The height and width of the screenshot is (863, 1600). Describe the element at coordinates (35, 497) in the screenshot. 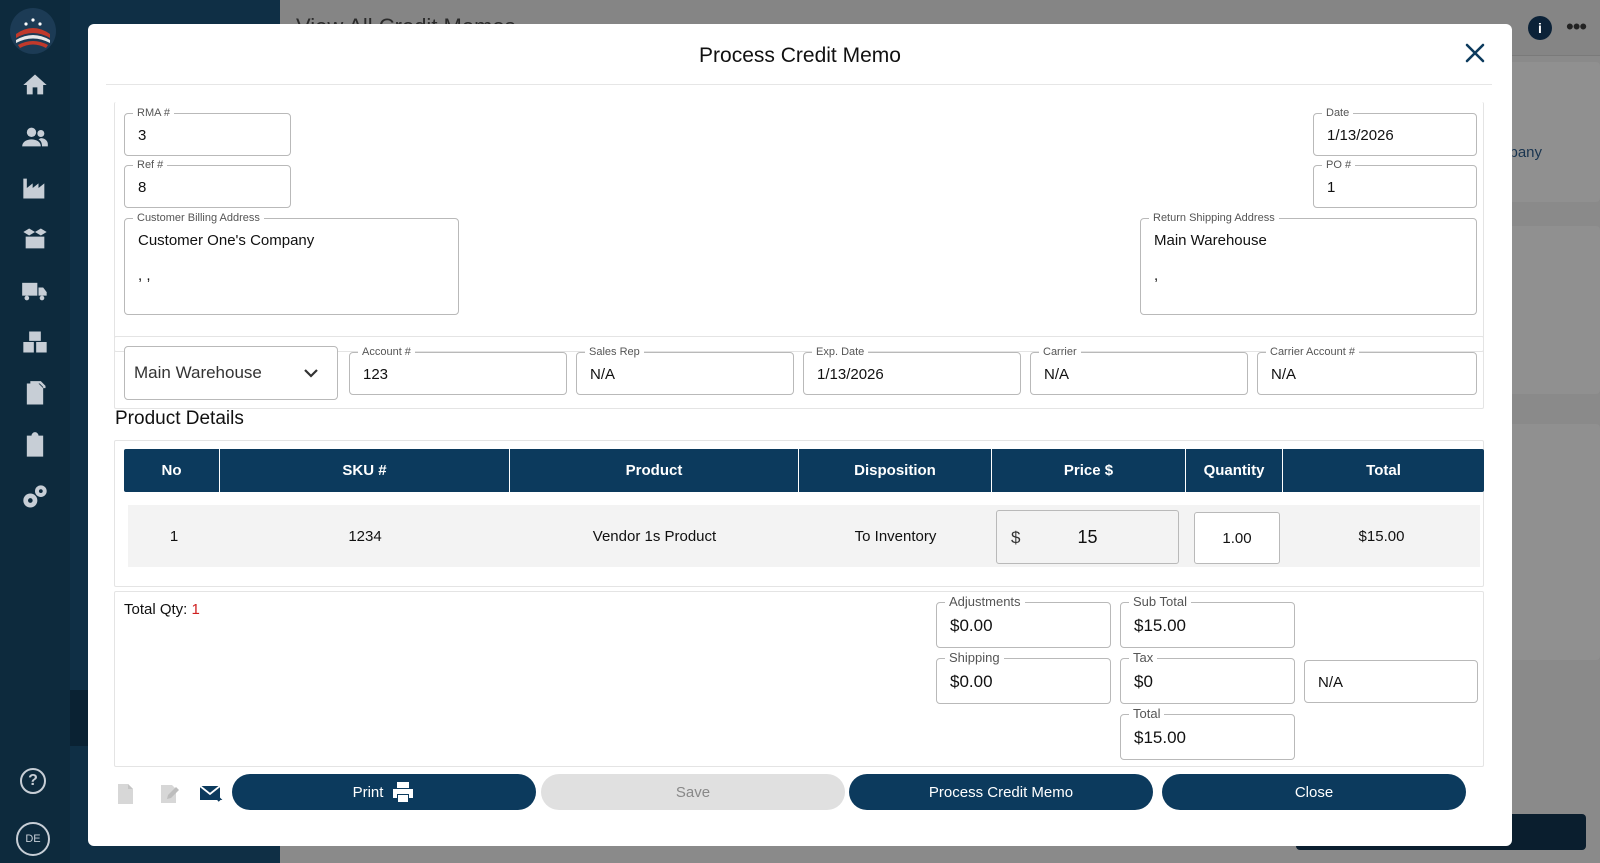

I see `settings-icon` at that location.